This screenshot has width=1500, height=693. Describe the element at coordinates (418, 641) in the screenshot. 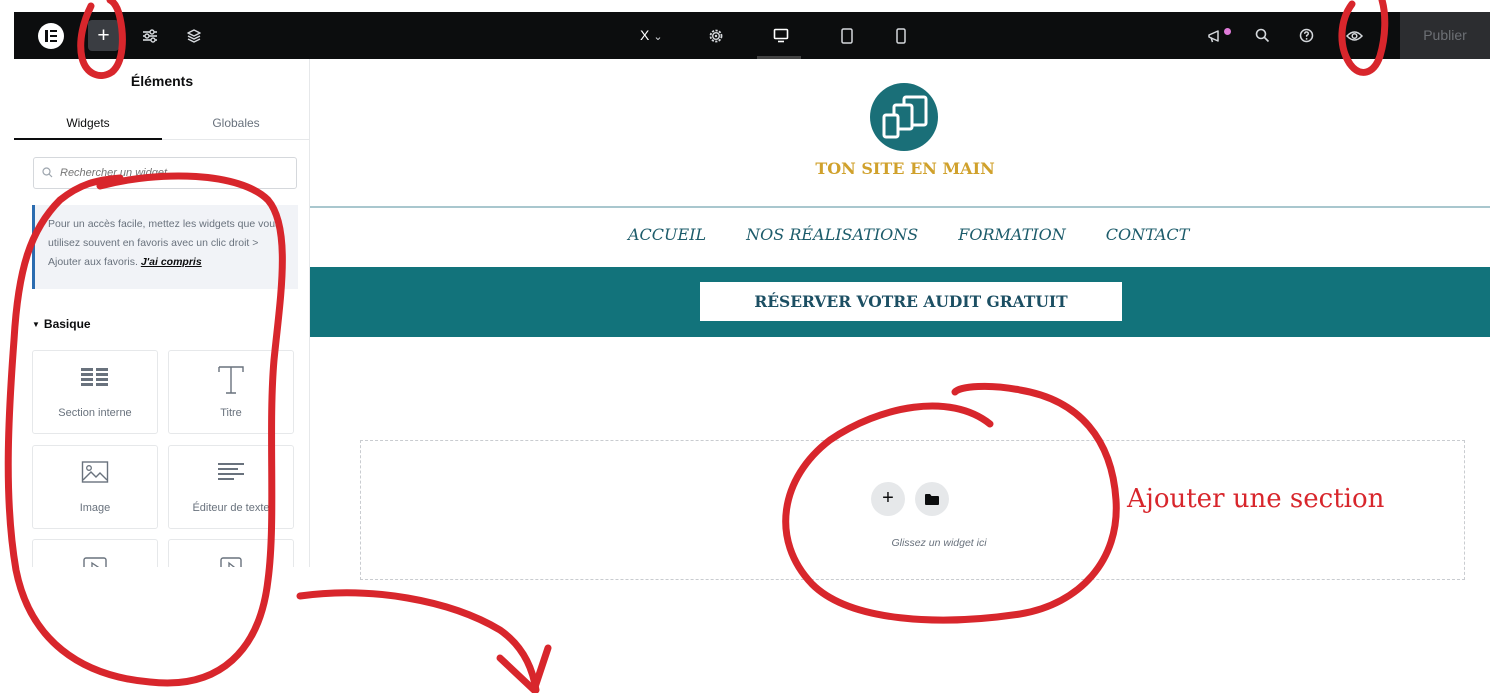

I see `annotation-arrow-curve` at that location.